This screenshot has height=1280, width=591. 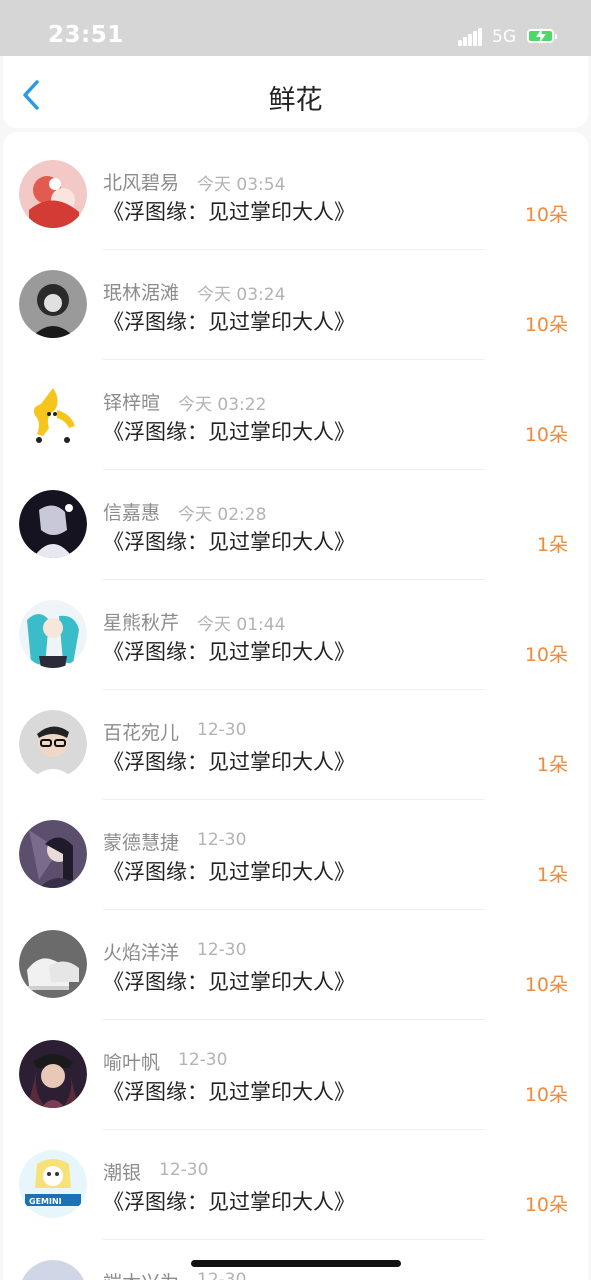 What do you see at coordinates (131, 401) in the screenshot?
I see `user-name: 铎梓暄` at bounding box center [131, 401].